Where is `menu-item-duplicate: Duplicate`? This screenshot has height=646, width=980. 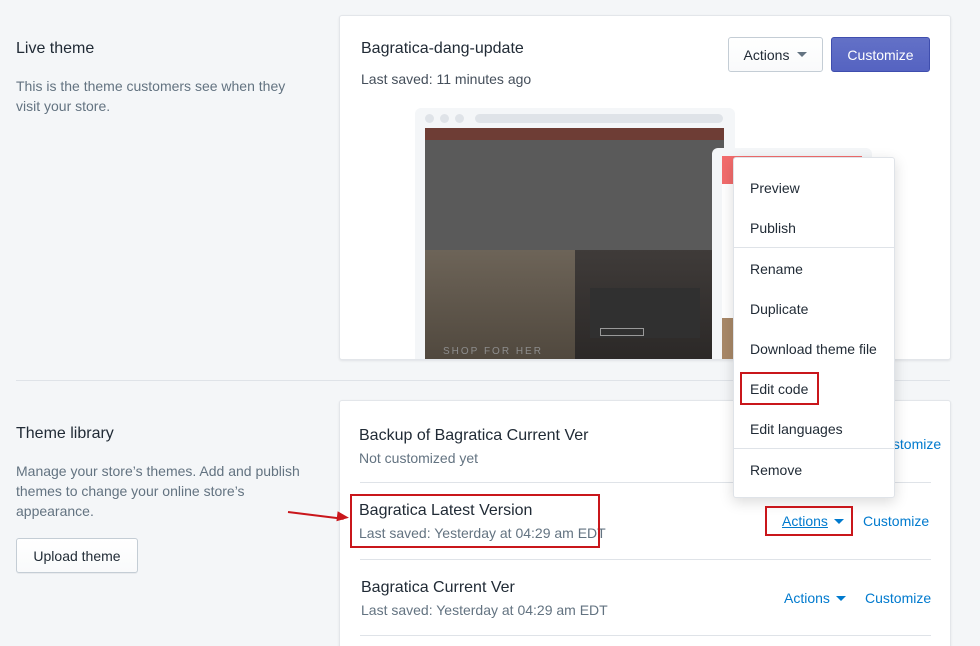 menu-item-duplicate: Duplicate is located at coordinates (779, 309).